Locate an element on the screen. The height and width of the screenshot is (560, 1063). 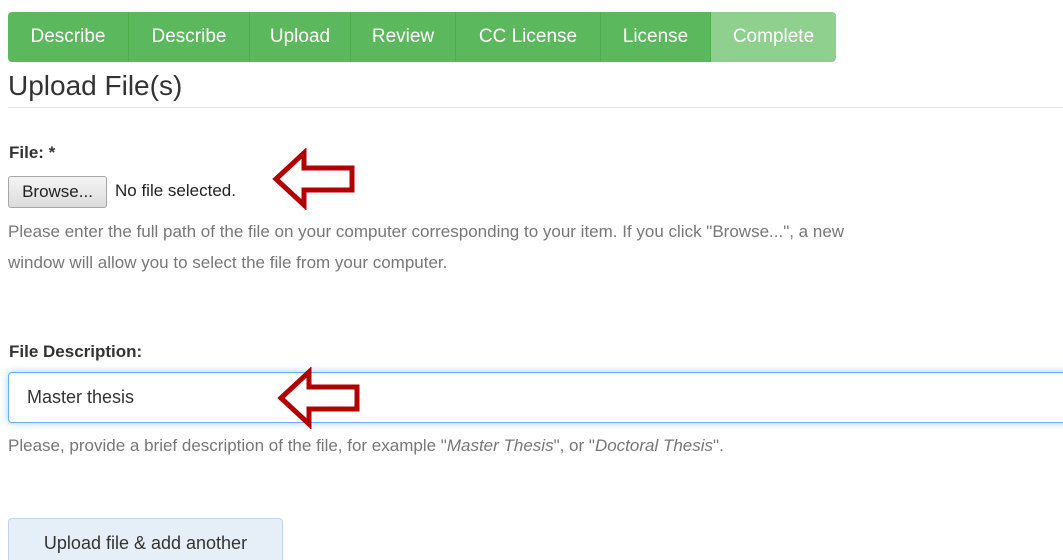
step-describe-1: Describe is located at coordinates (68, 37).